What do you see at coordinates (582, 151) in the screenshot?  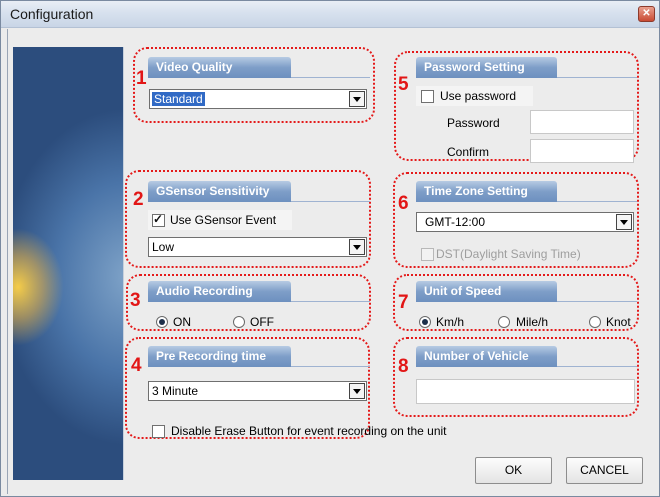 I see `confirm-input` at bounding box center [582, 151].